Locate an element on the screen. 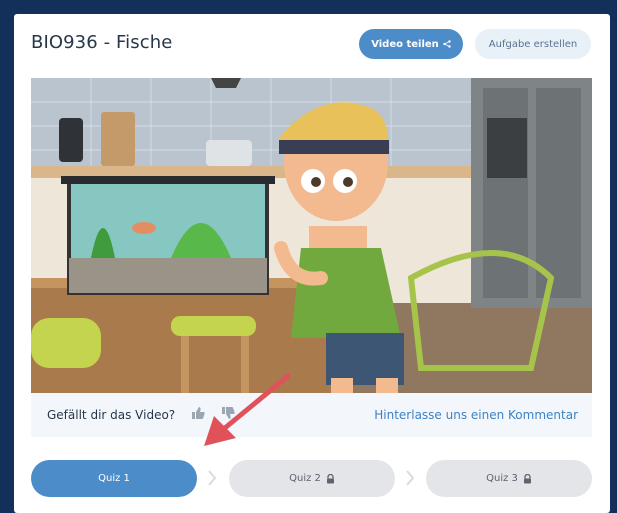  annotation-arrow is located at coordinates (247, 409).